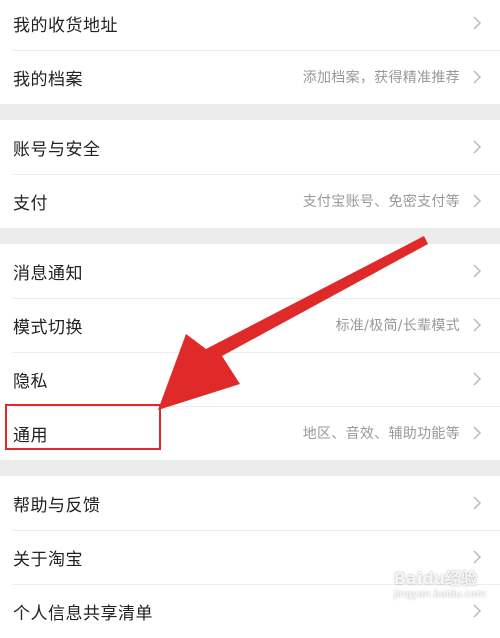 This screenshot has width=500, height=638. What do you see at coordinates (57, 505) in the screenshot?
I see `row-label: 帮助与反馈` at bounding box center [57, 505].